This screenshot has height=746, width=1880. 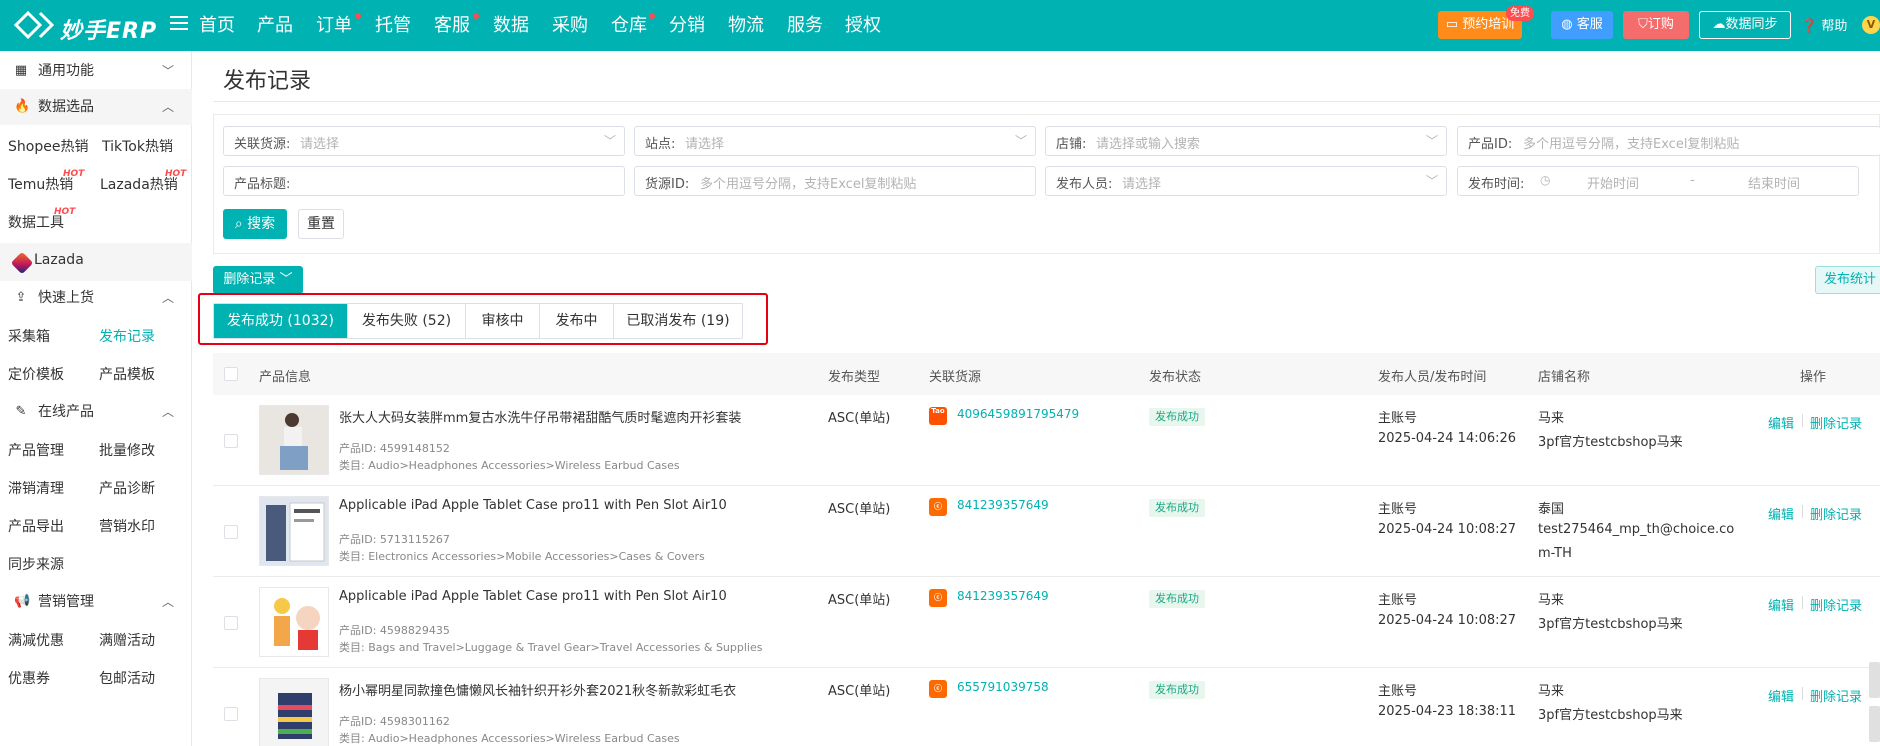 I want to click on sidebar-section-quick-upload: ⇪ 快速上货 ︿, so click(x=96, y=298).